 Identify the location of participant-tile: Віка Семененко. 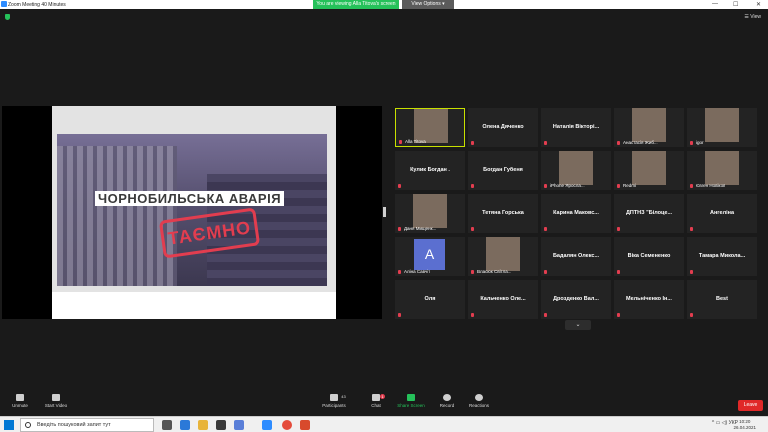
(649, 256).